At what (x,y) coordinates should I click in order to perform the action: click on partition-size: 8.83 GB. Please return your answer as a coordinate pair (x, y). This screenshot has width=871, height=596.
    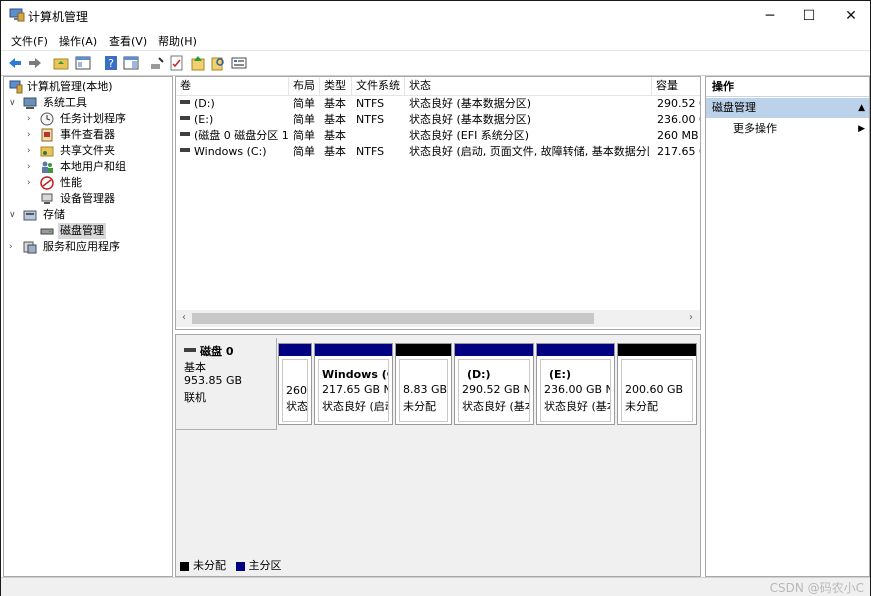
    Looking at the image, I should click on (425, 389).